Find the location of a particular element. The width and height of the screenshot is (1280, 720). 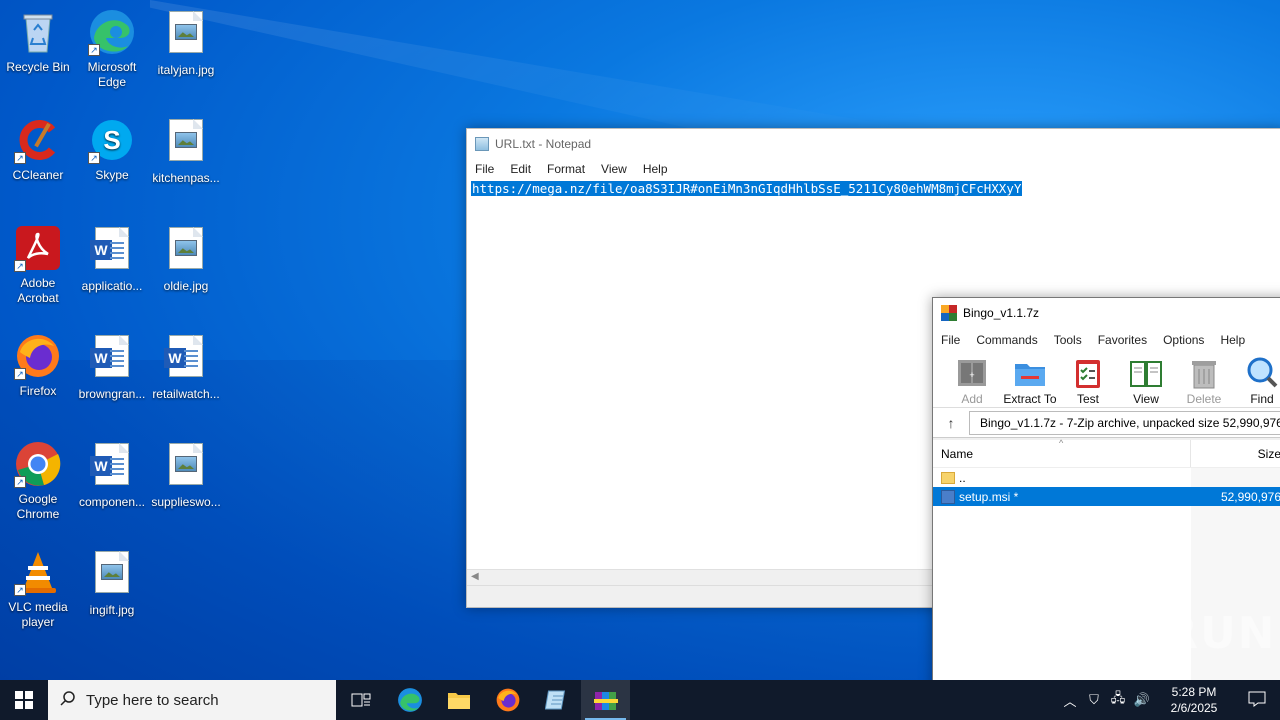

add-button: + Add is located at coordinates (972, 379).